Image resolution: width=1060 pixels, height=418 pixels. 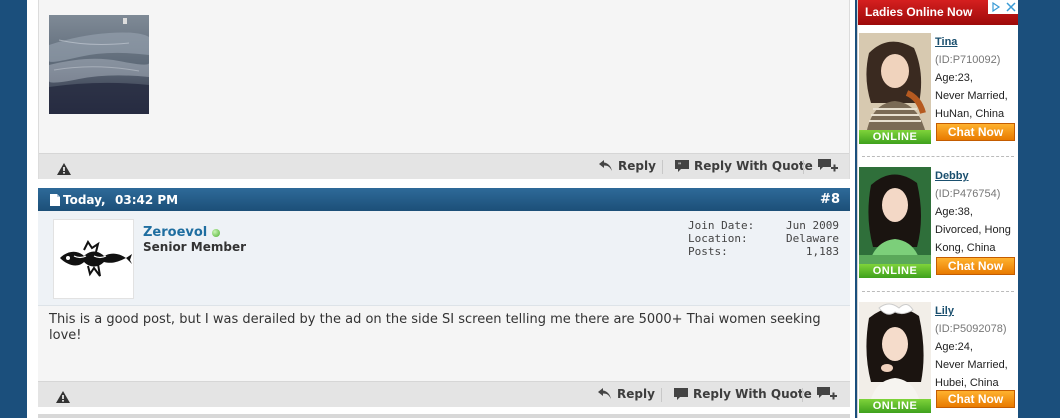 What do you see at coordinates (977, 311) in the screenshot?
I see `profile-name-link: Lily` at bounding box center [977, 311].